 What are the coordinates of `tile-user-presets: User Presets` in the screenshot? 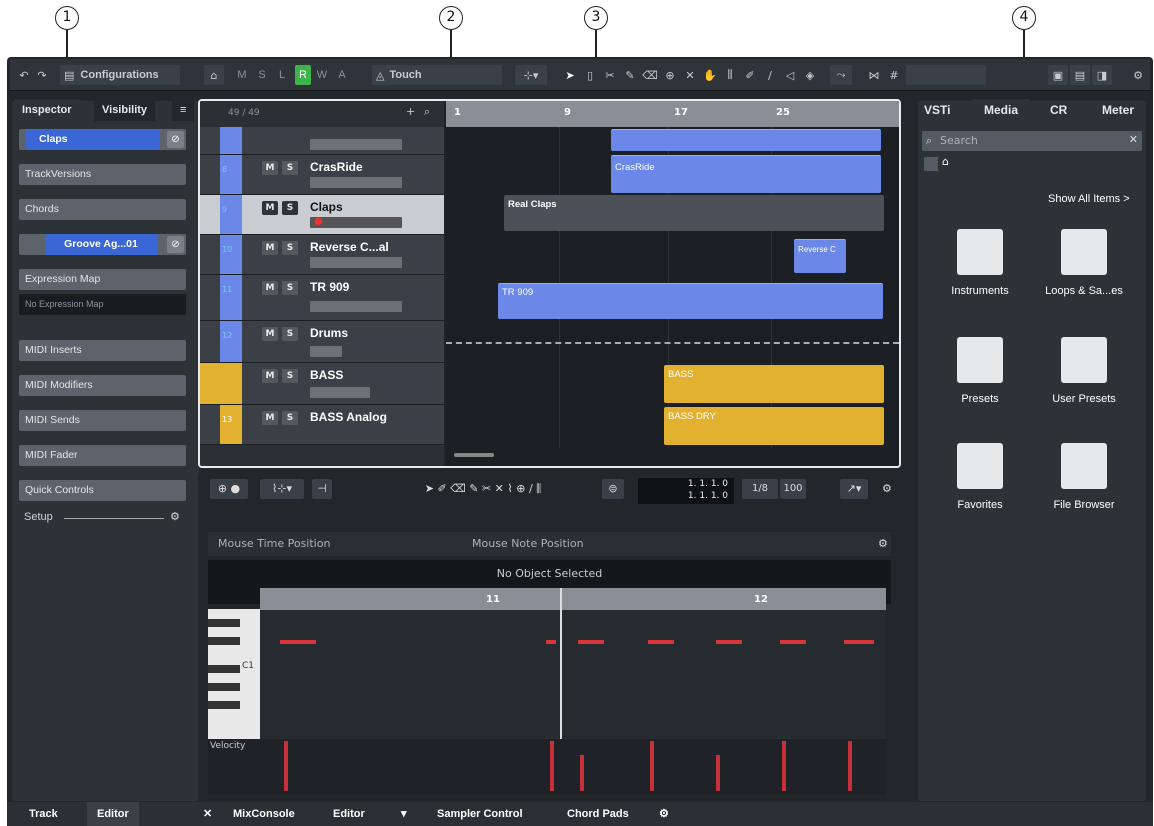 It's located at (1084, 379).